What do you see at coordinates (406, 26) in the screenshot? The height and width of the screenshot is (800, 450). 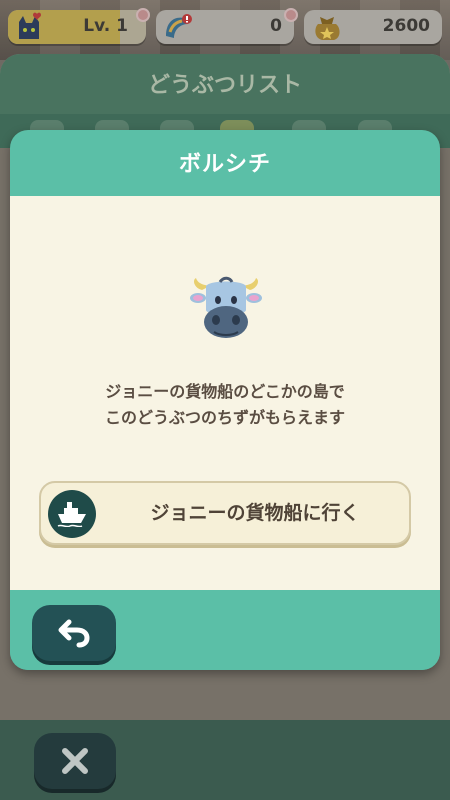 I see `bells-value: 2600` at bounding box center [406, 26].